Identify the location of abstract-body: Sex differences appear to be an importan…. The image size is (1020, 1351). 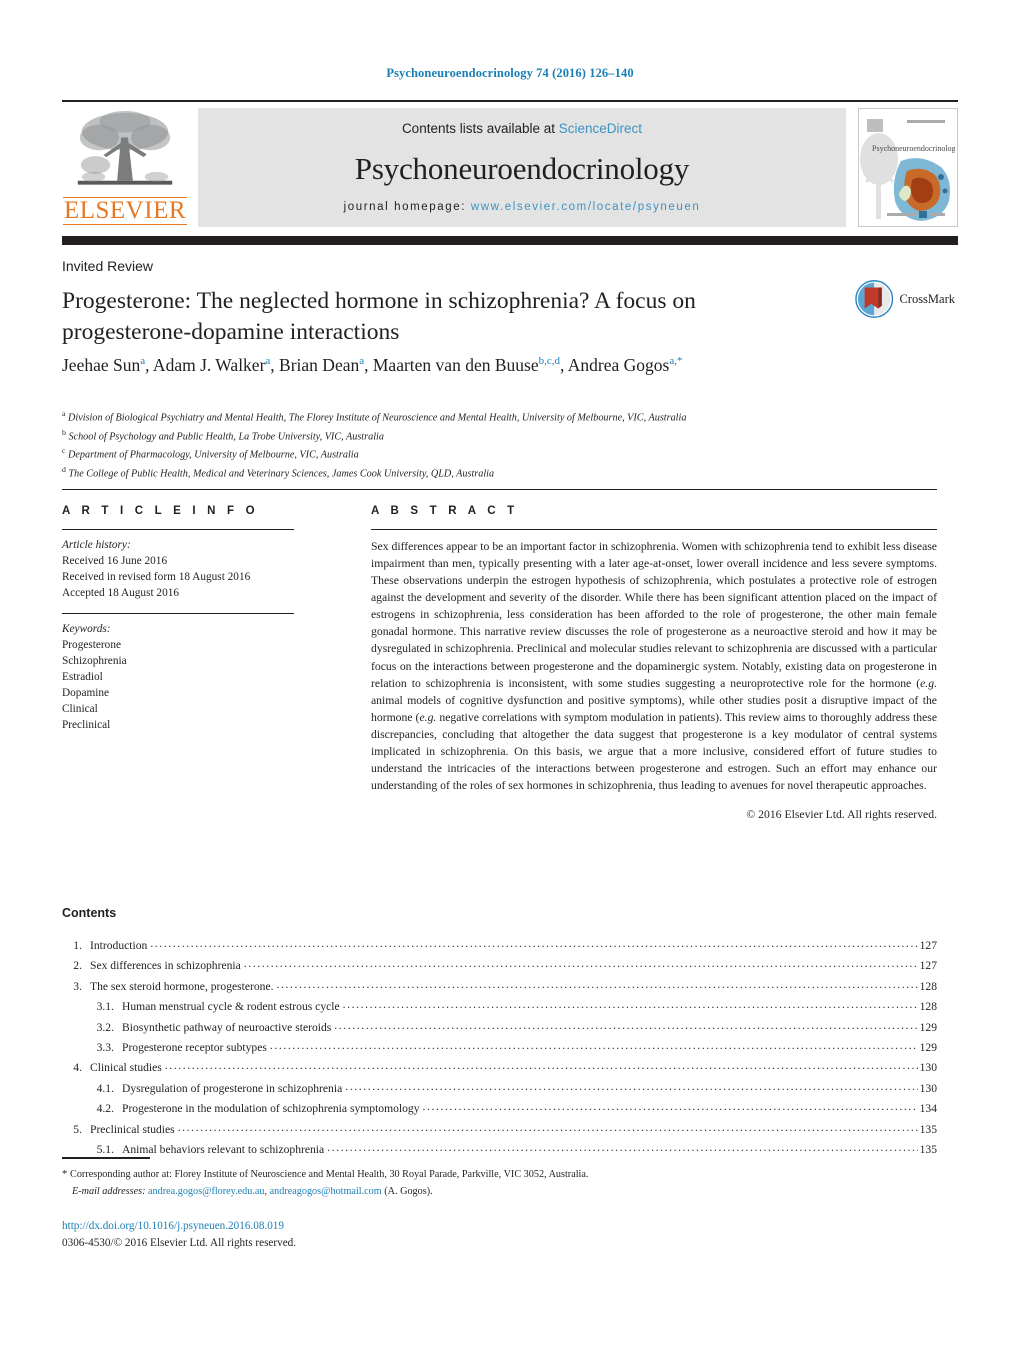
(654, 666).